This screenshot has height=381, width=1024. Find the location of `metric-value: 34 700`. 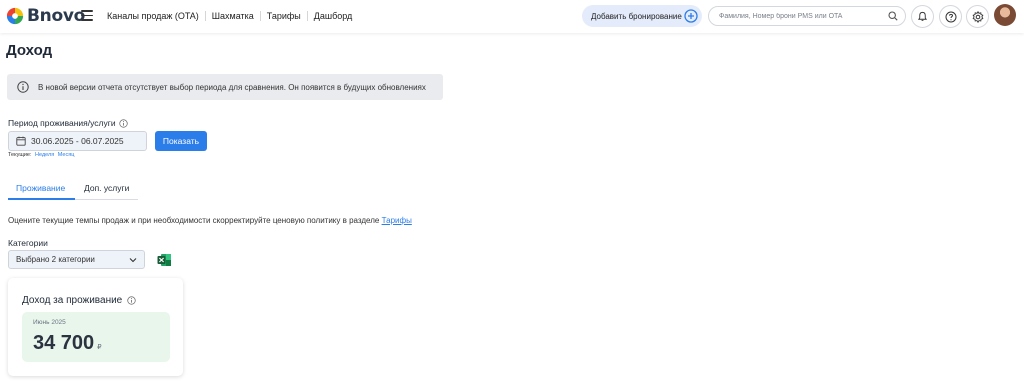

metric-value: 34 700 is located at coordinates (64, 343).